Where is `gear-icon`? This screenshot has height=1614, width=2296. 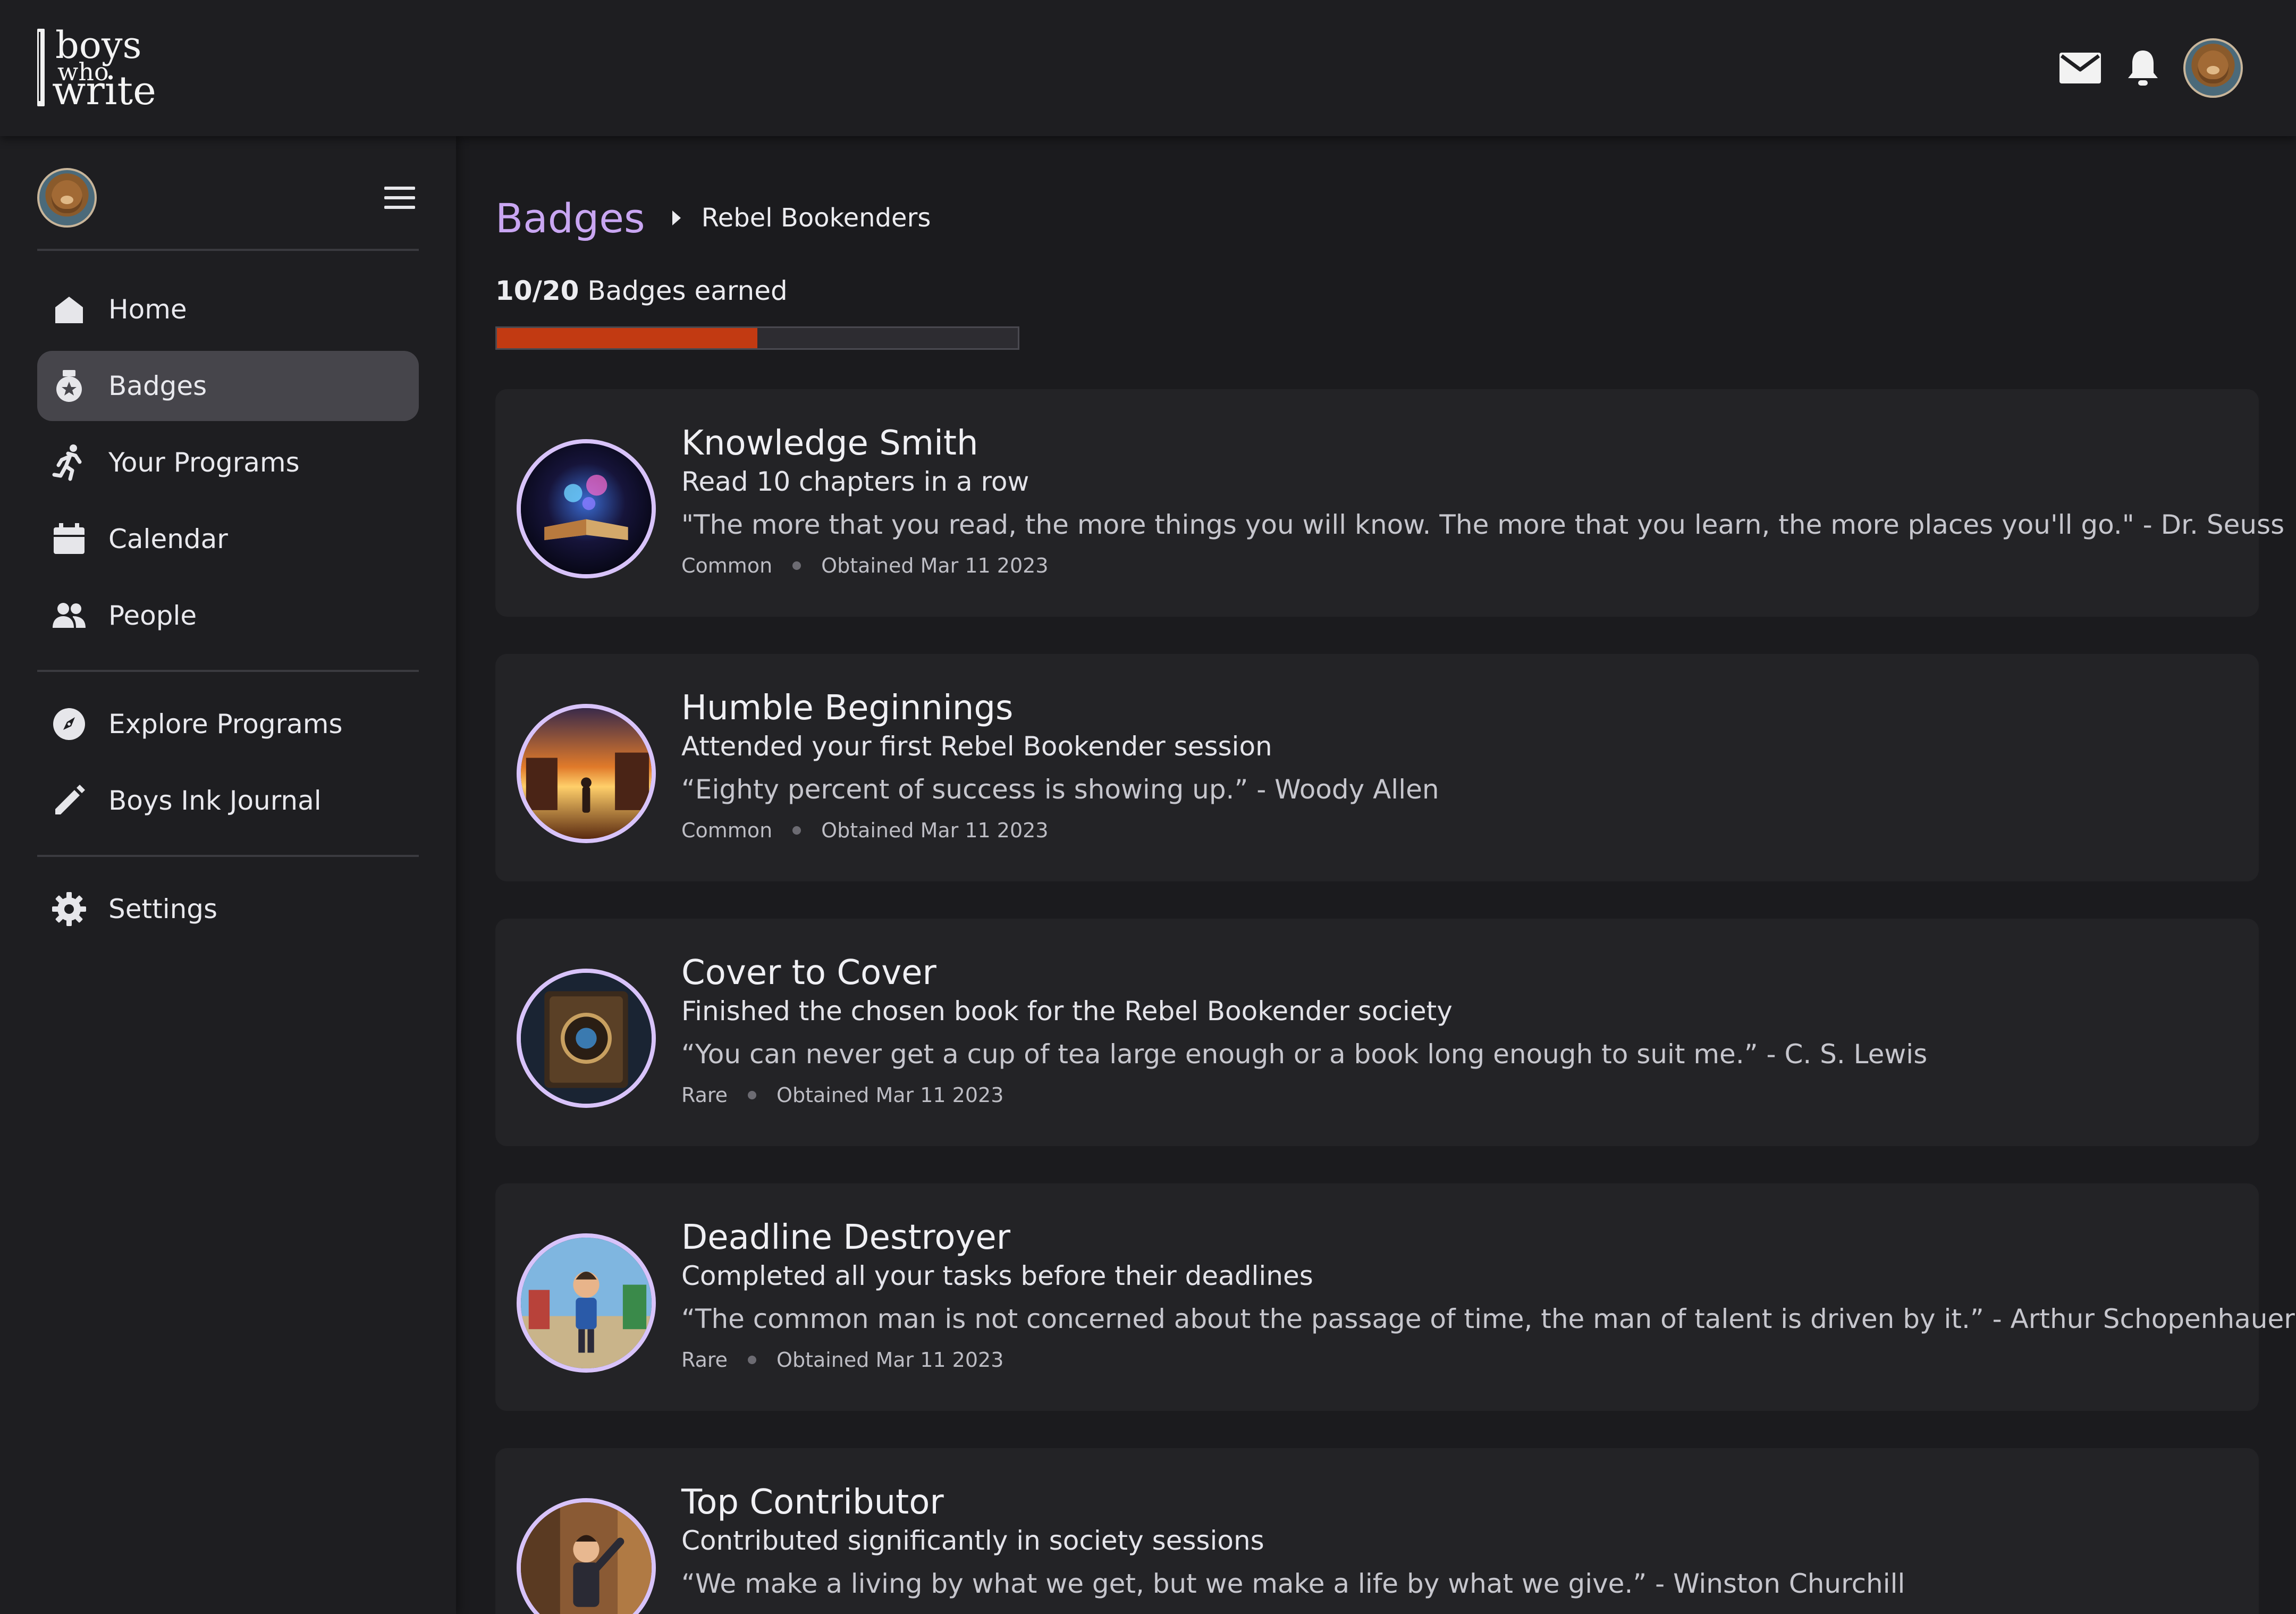 gear-icon is located at coordinates (69, 909).